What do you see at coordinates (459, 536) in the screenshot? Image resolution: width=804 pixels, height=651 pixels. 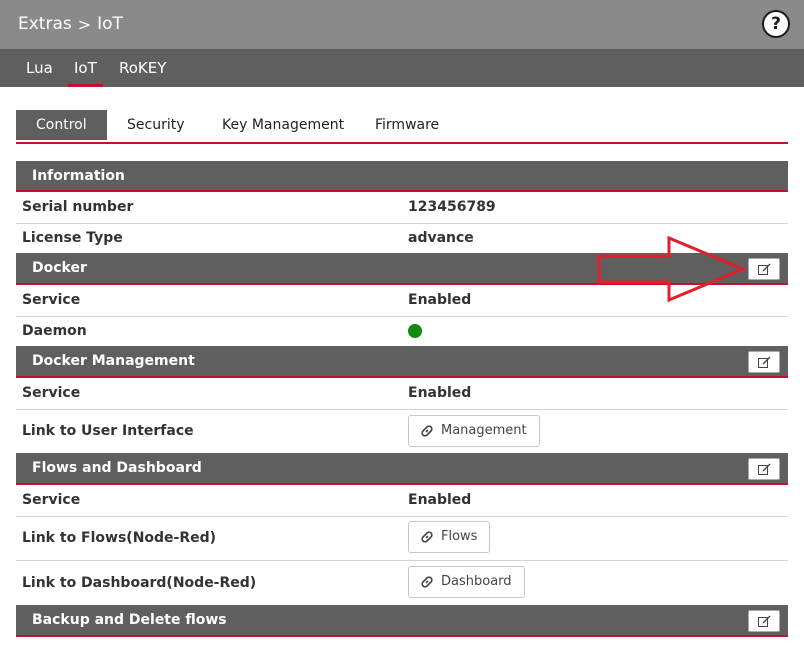 I see `flows-button-label: Flows` at bounding box center [459, 536].